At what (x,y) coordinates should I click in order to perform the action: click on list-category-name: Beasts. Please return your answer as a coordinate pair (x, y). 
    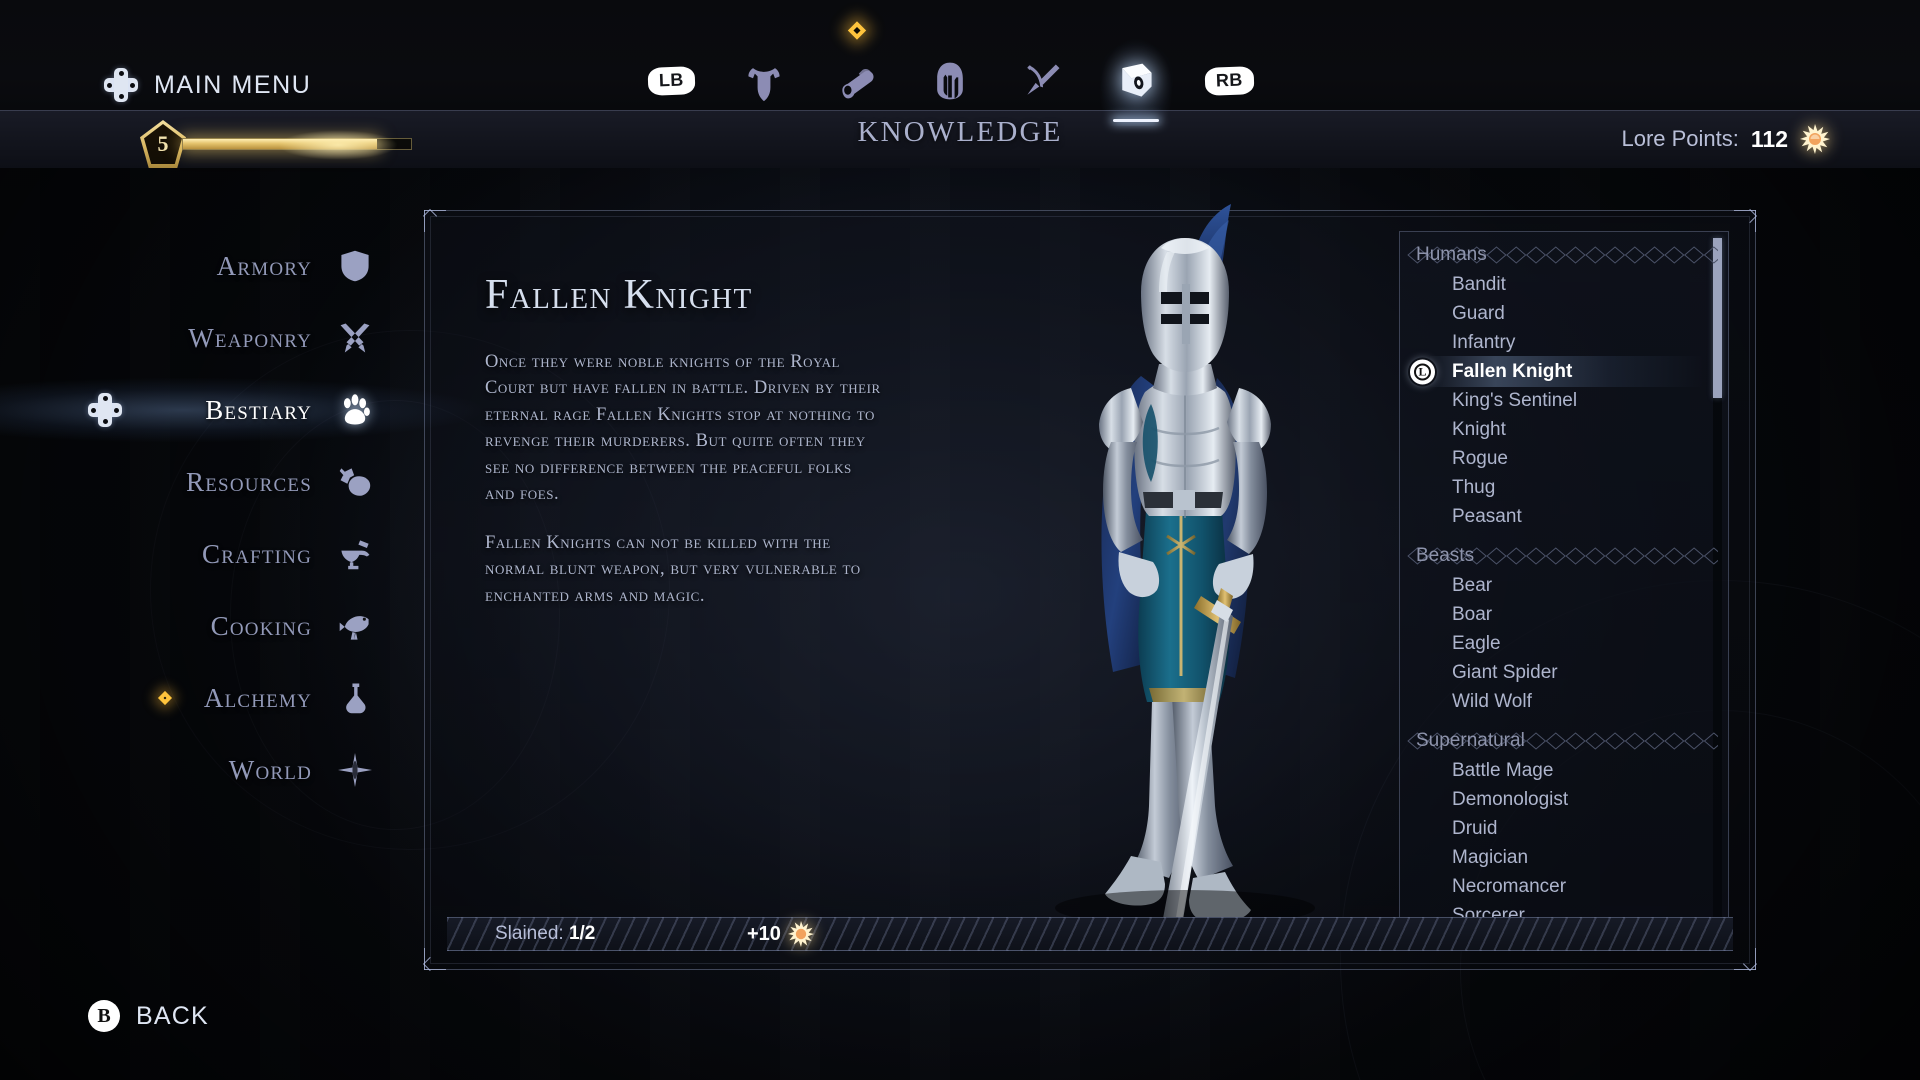
    Looking at the image, I should click on (1448, 556).